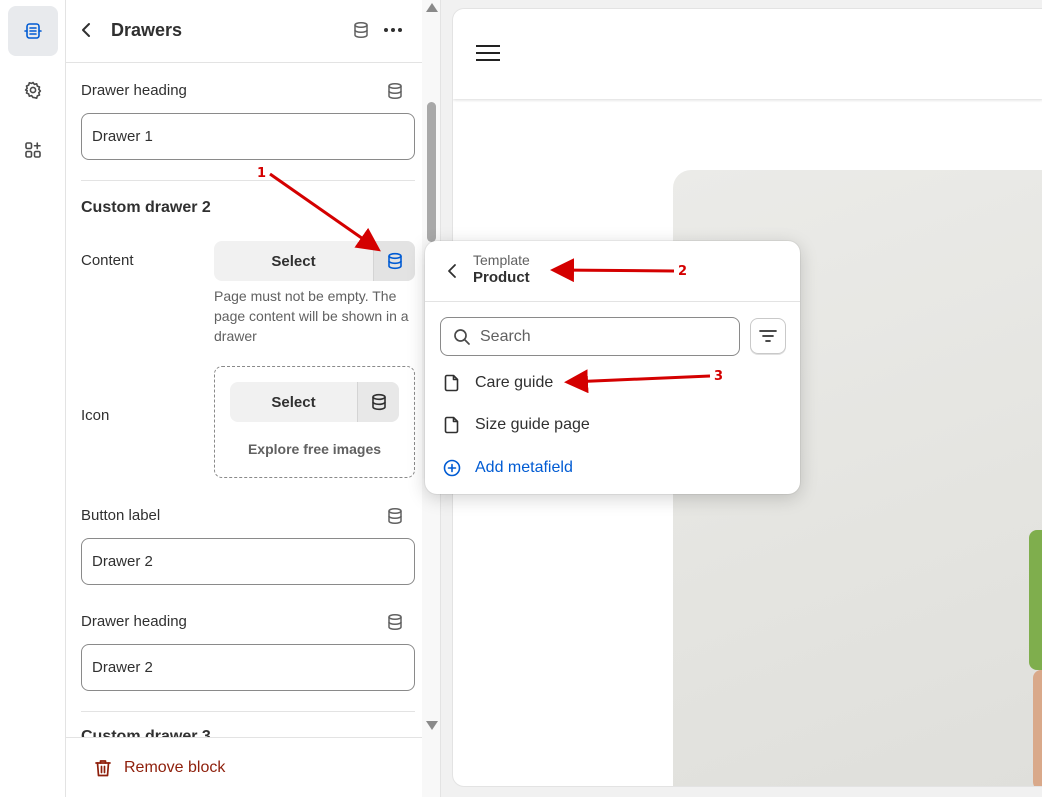 The image size is (1042, 797). I want to click on filter-icon, so click(768, 336).